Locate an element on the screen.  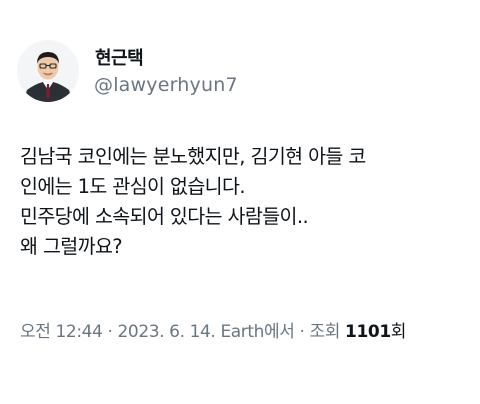
avatar-portrait-icon is located at coordinates (48, 71).